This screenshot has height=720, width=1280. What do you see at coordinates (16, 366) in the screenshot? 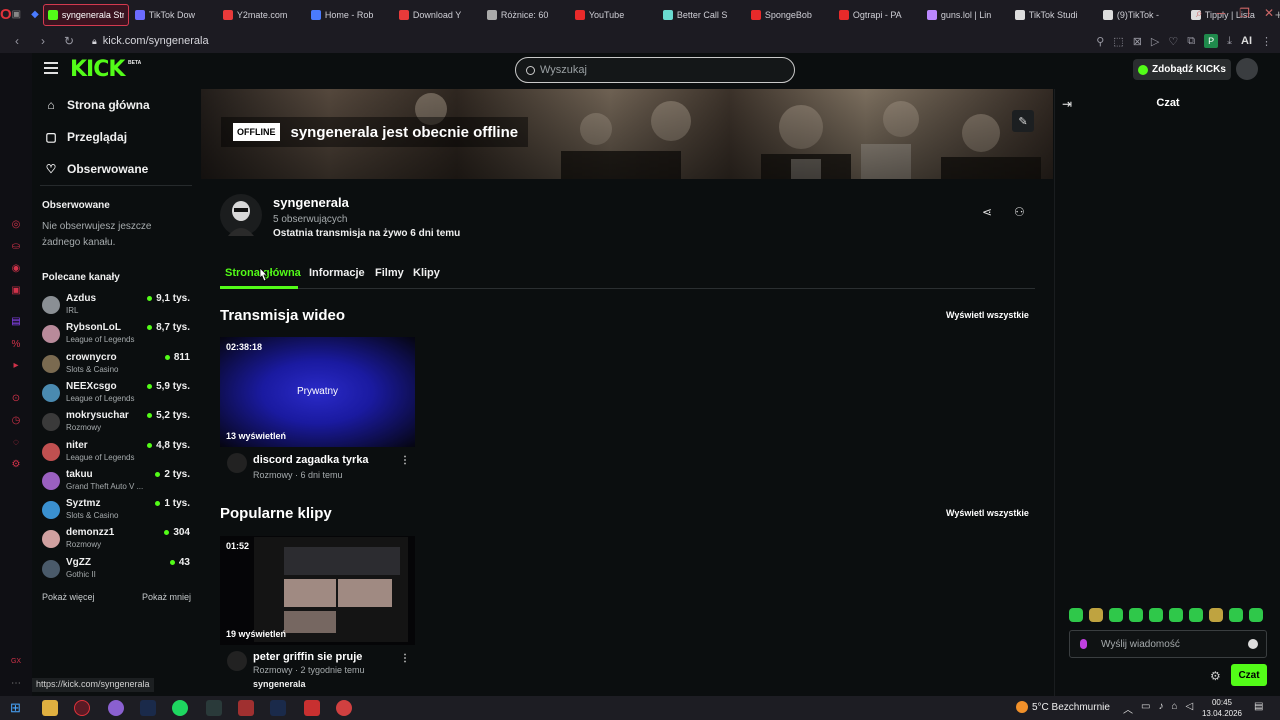
I see `youtube-sidebar-icon: ▸` at bounding box center [16, 366].